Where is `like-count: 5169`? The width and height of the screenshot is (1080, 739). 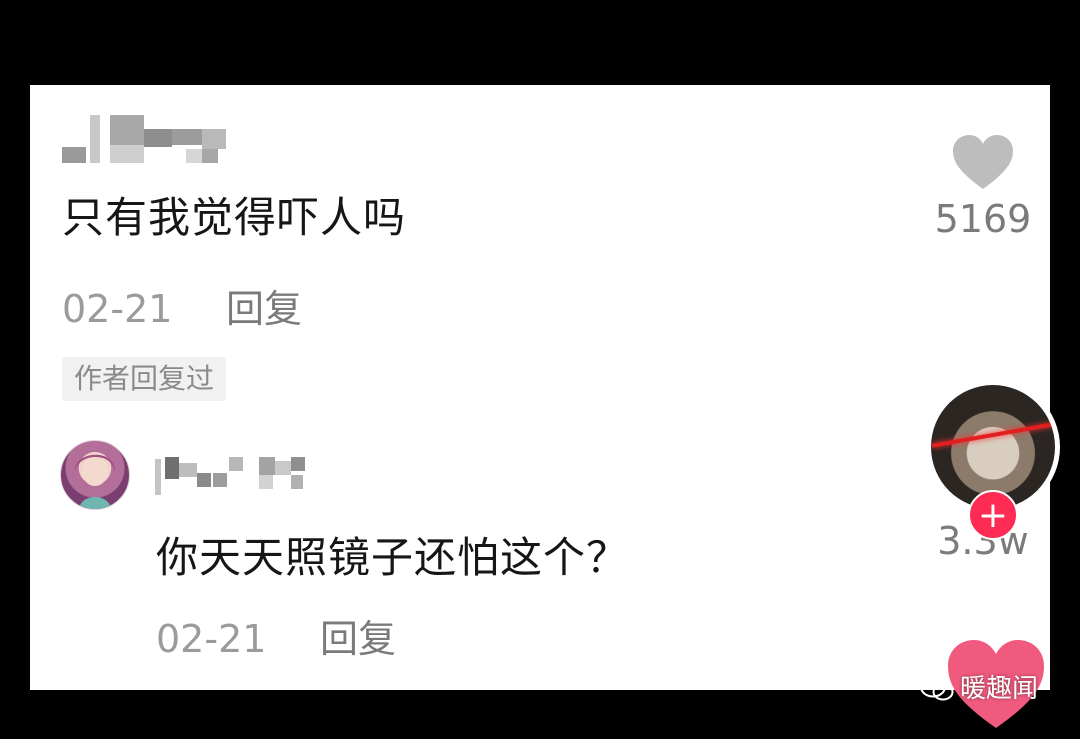 like-count: 5169 is located at coordinates (983, 219).